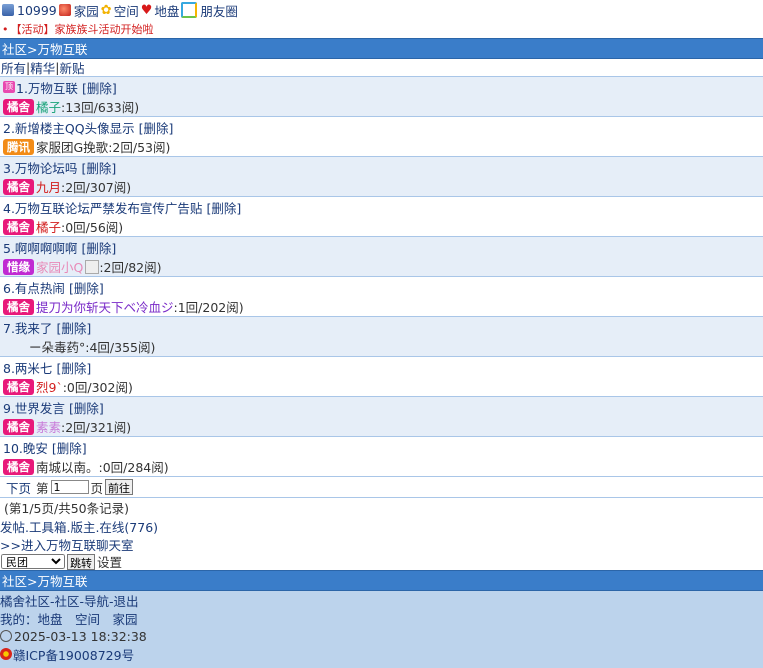 The image size is (763, 668). I want to click on page-suffix: 页, so click(97, 488).